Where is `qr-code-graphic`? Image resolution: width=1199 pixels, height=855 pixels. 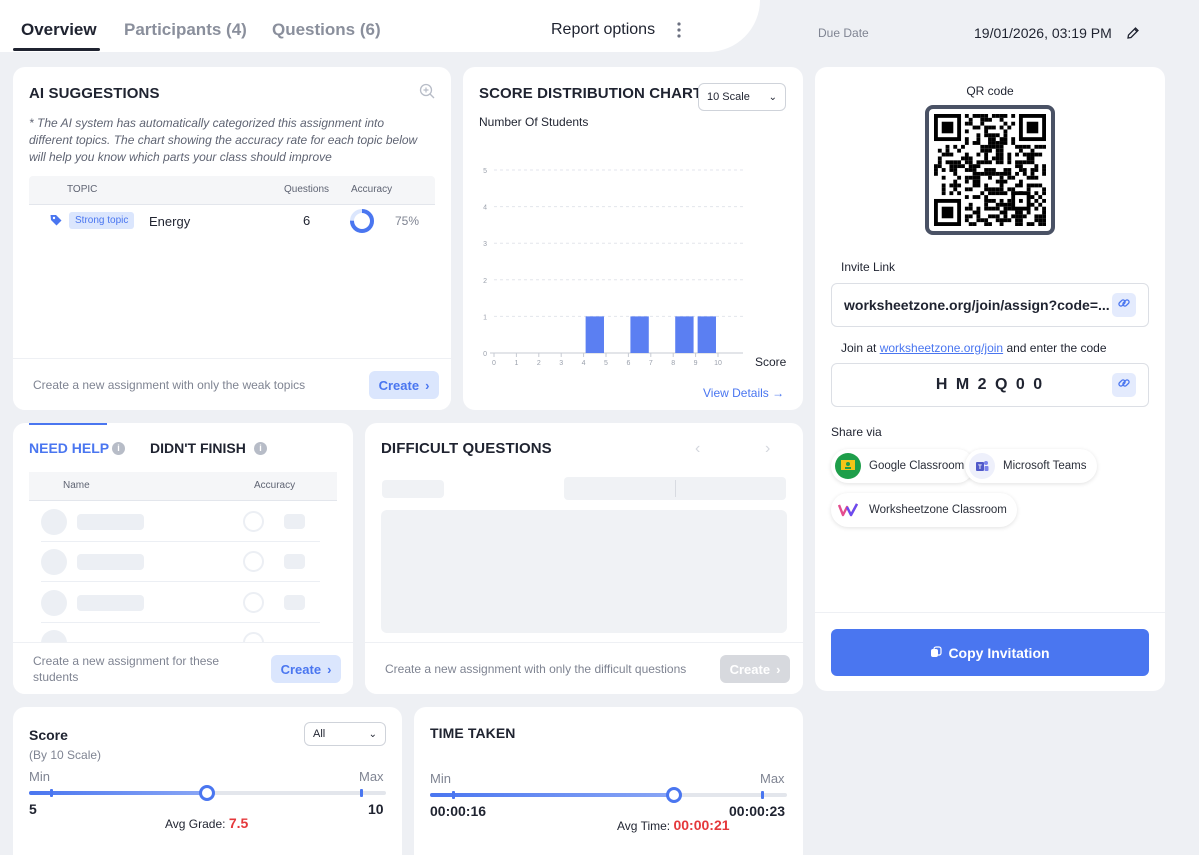 qr-code-graphic is located at coordinates (990, 170).